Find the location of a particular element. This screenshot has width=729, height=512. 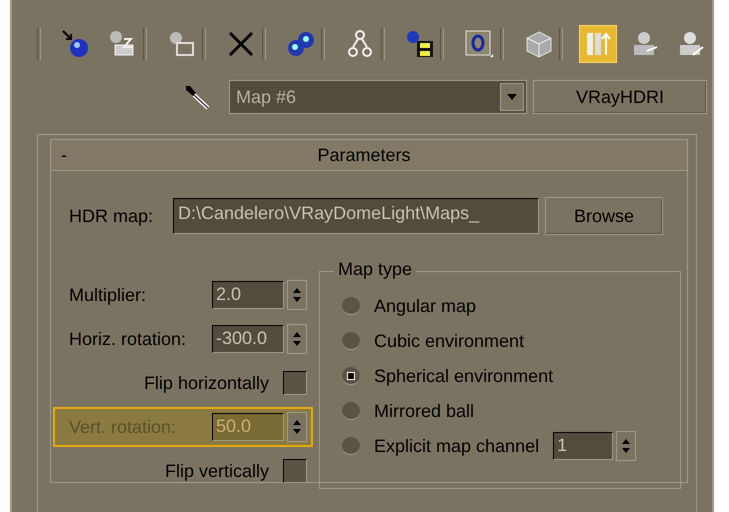

option-label: Mirrored ball is located at coordinates (424, 411).